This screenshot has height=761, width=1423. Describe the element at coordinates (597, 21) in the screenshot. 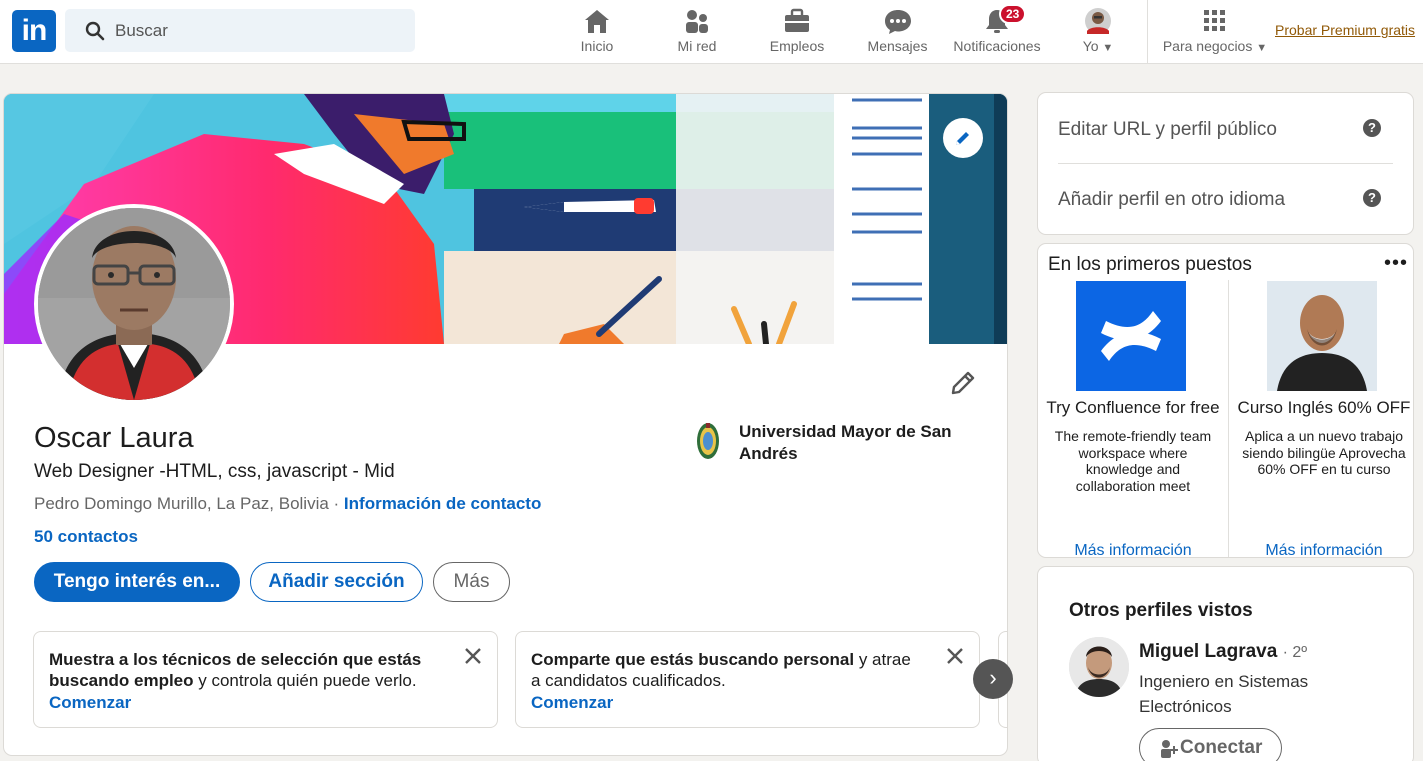

I see `home-icon` at that location.